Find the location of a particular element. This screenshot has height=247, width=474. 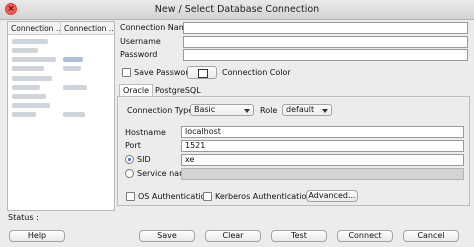

username-label: Username is located at coordinates (140, 41).